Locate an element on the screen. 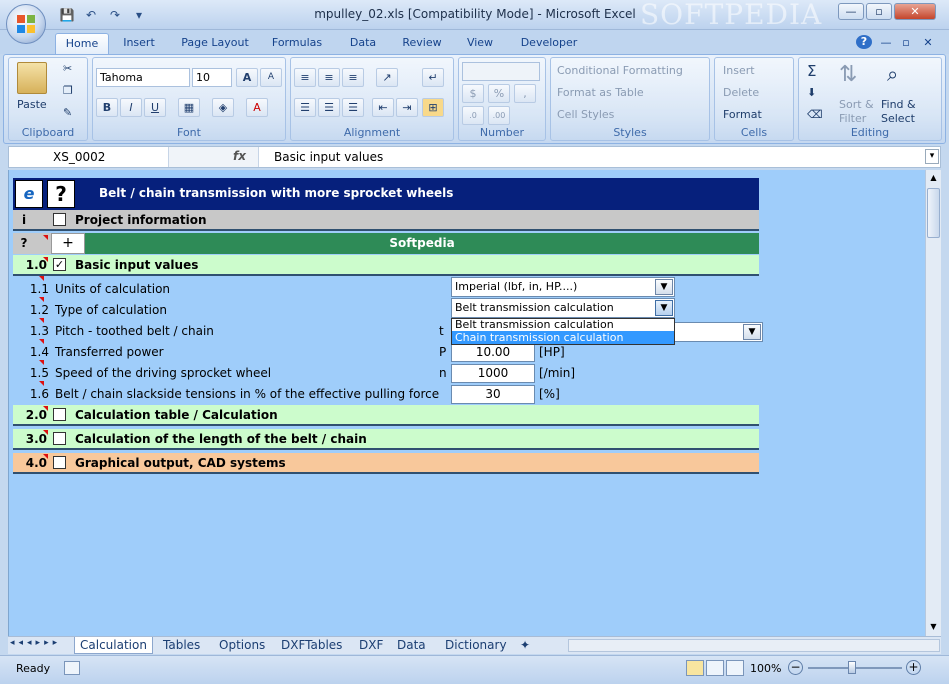  vertical-scrollbar: ▲ ▼ is located at coordinates (933, 403).